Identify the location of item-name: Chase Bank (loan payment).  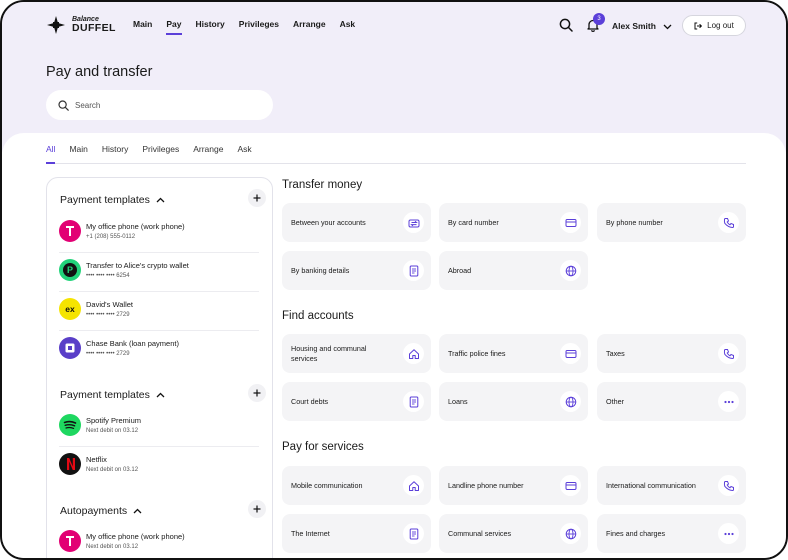
(132, 343).